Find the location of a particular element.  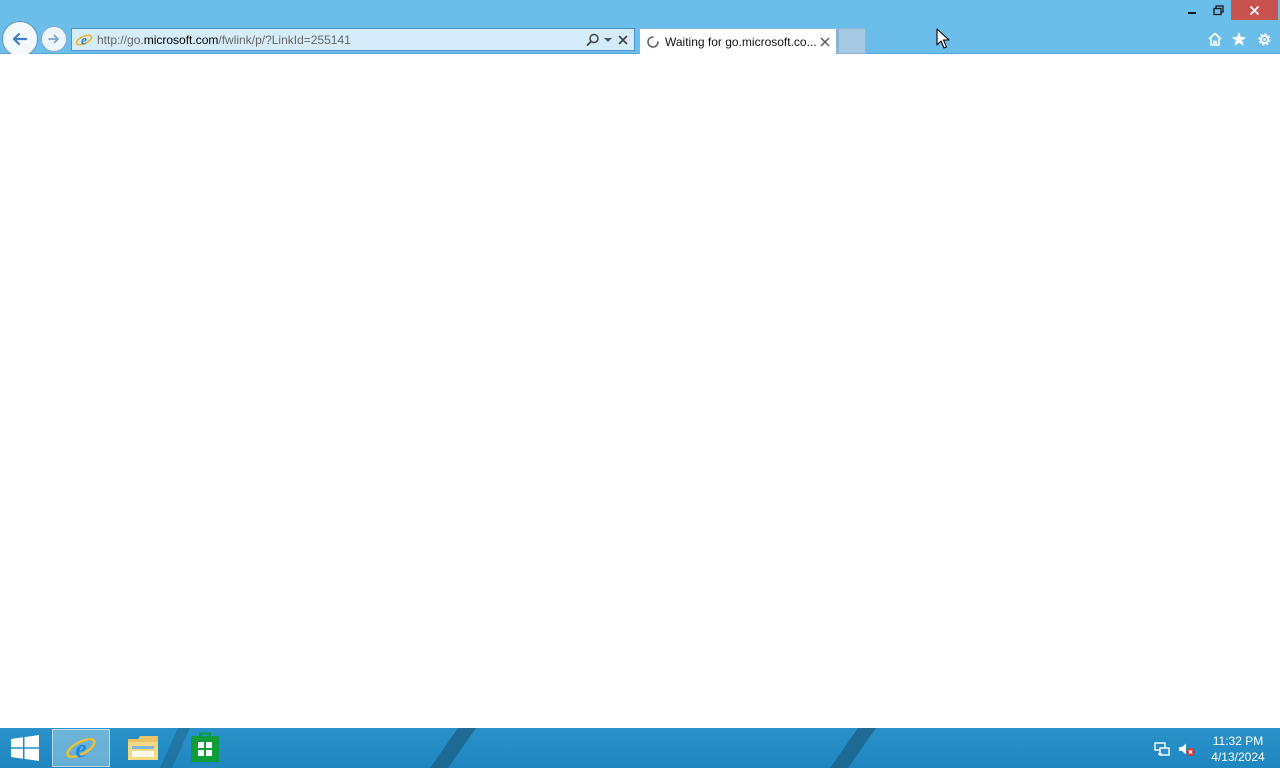

back-arrow-icon is located at coordinates (20, 39).